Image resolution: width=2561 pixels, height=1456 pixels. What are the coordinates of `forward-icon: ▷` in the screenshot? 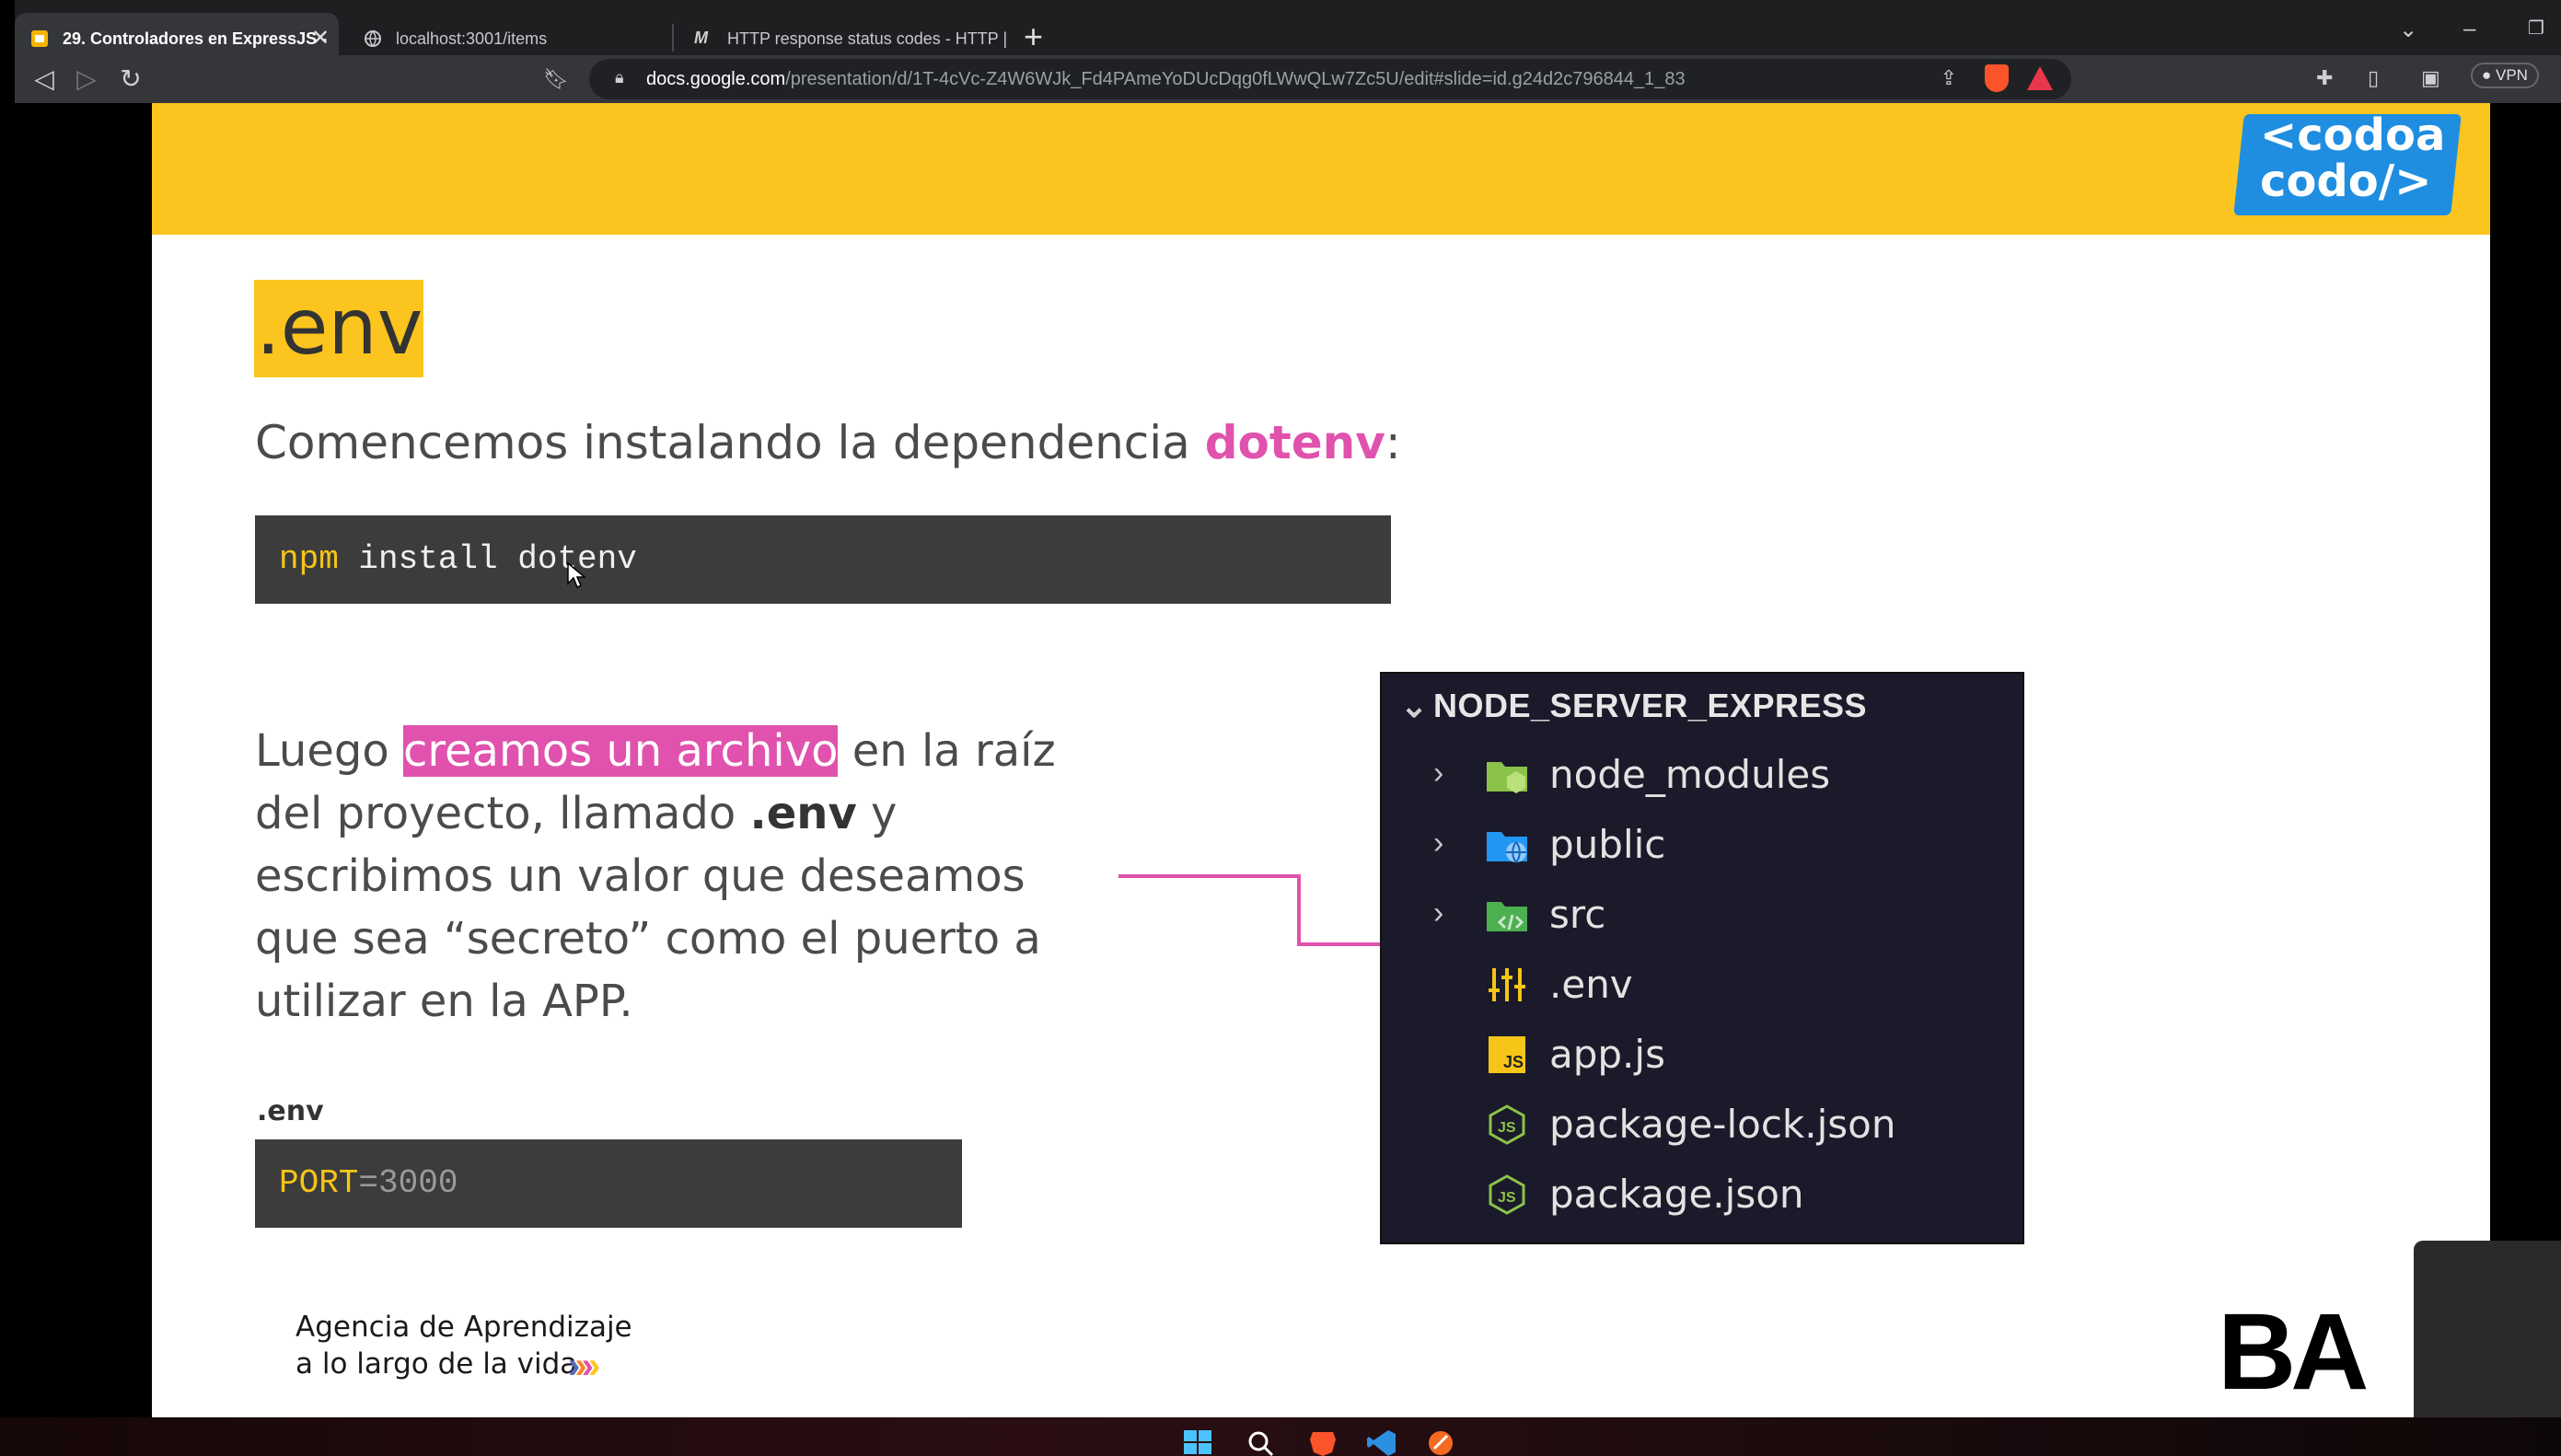 It's located at (86, 79).